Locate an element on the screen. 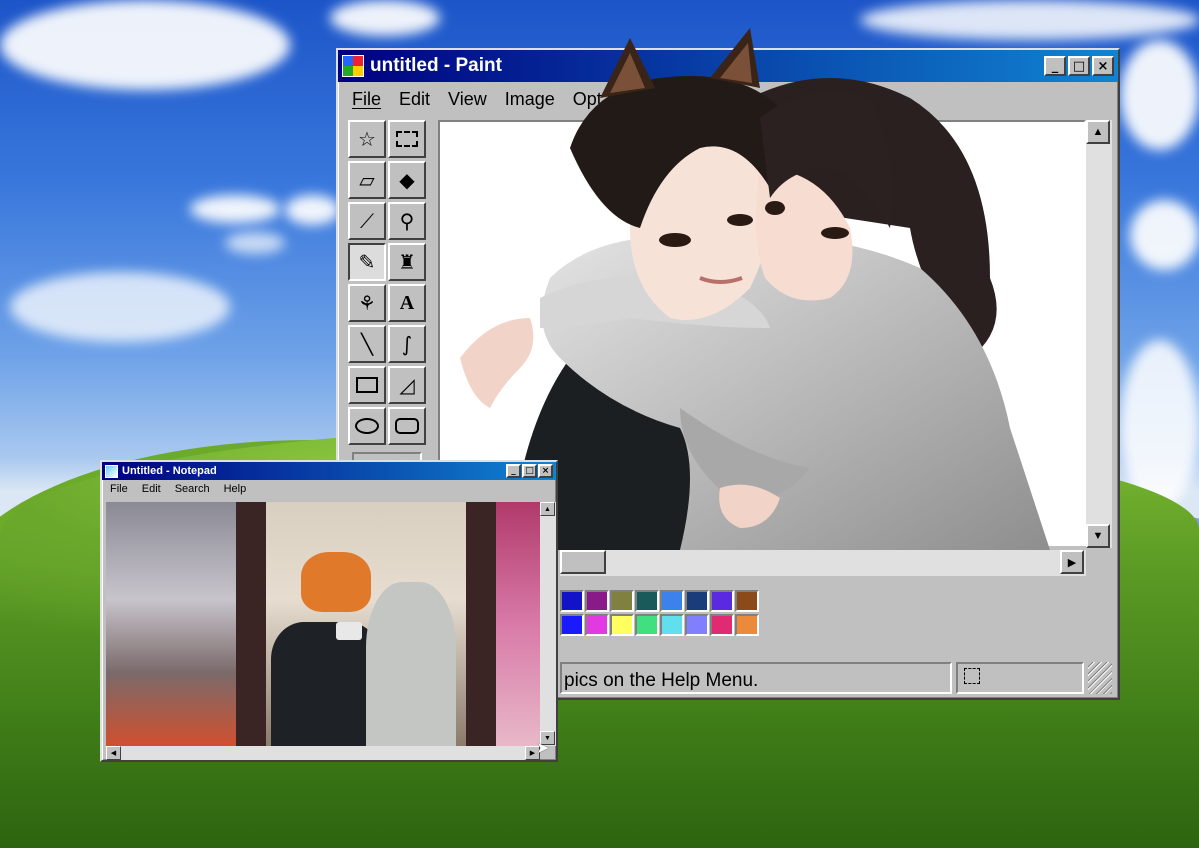  notepad-title: Untitled - Notepad is located at coordinates (169, 471).